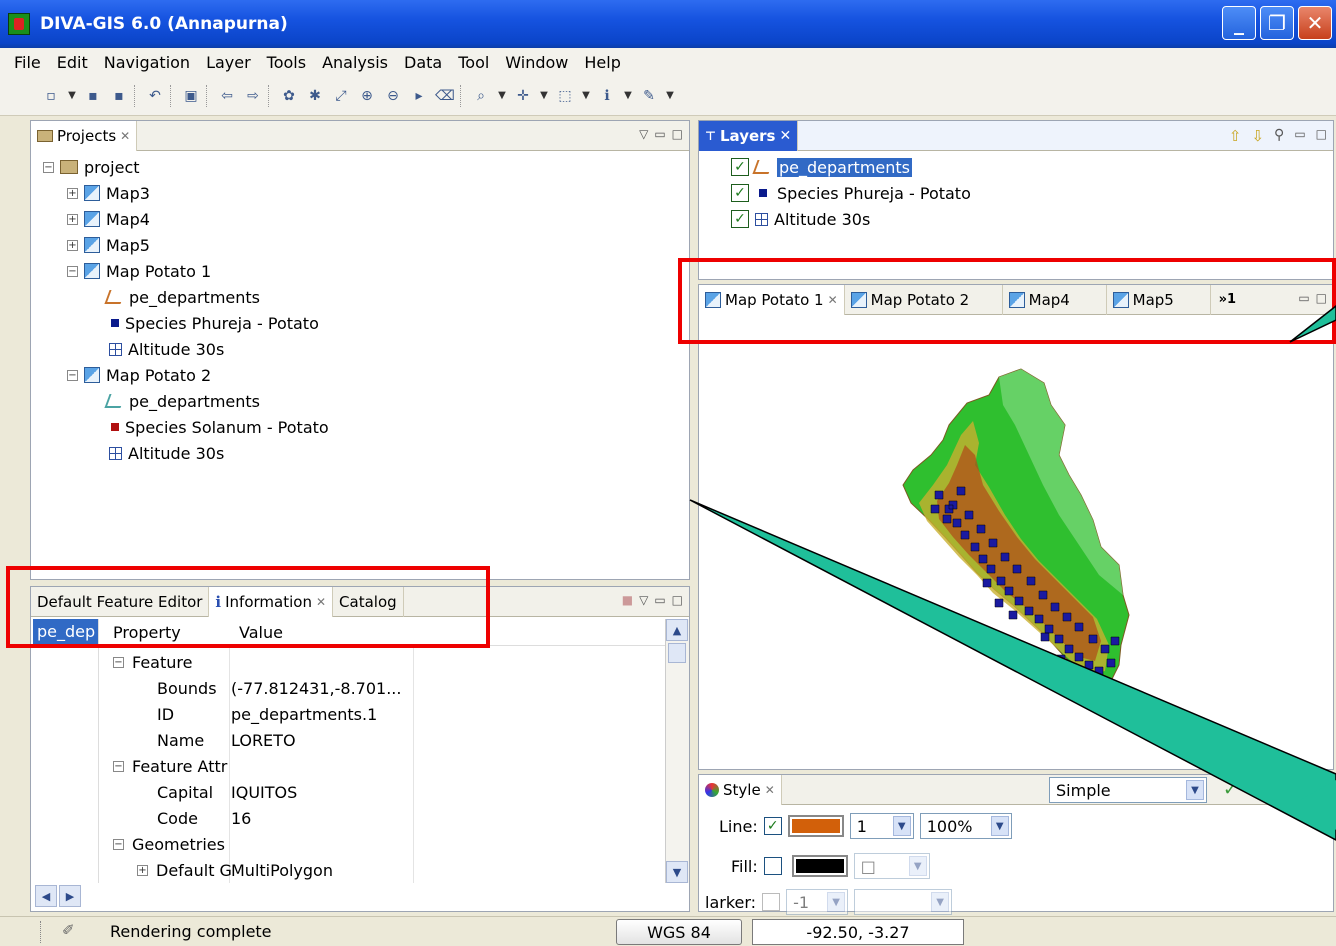 The width and height of the screenshot is (1336, 946). What do you see at coordinates (1312, 324) in the screenshot?
I see `callout-wedge-top` at bounding box center [1312, 324].